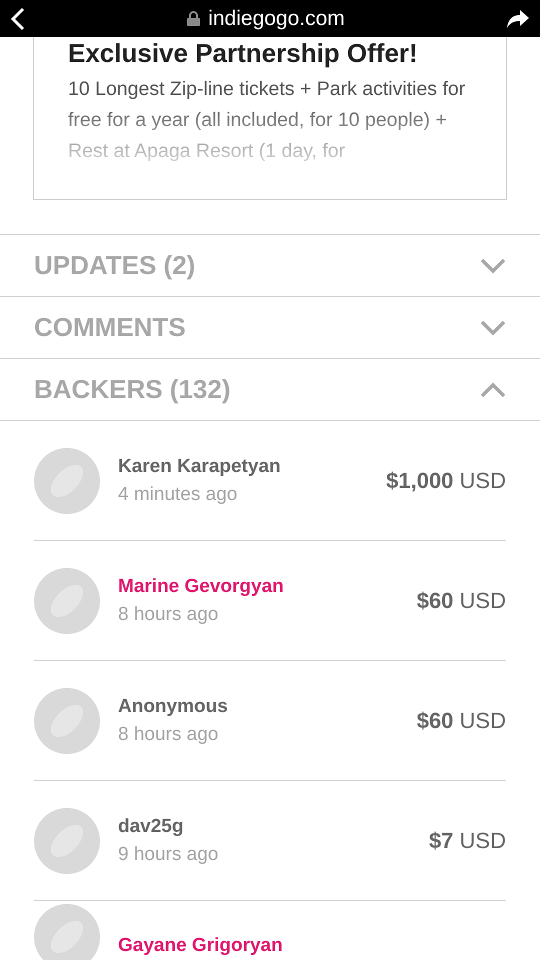  I want to click on contribution-amount: $1,000 USD, so click(446, 481).